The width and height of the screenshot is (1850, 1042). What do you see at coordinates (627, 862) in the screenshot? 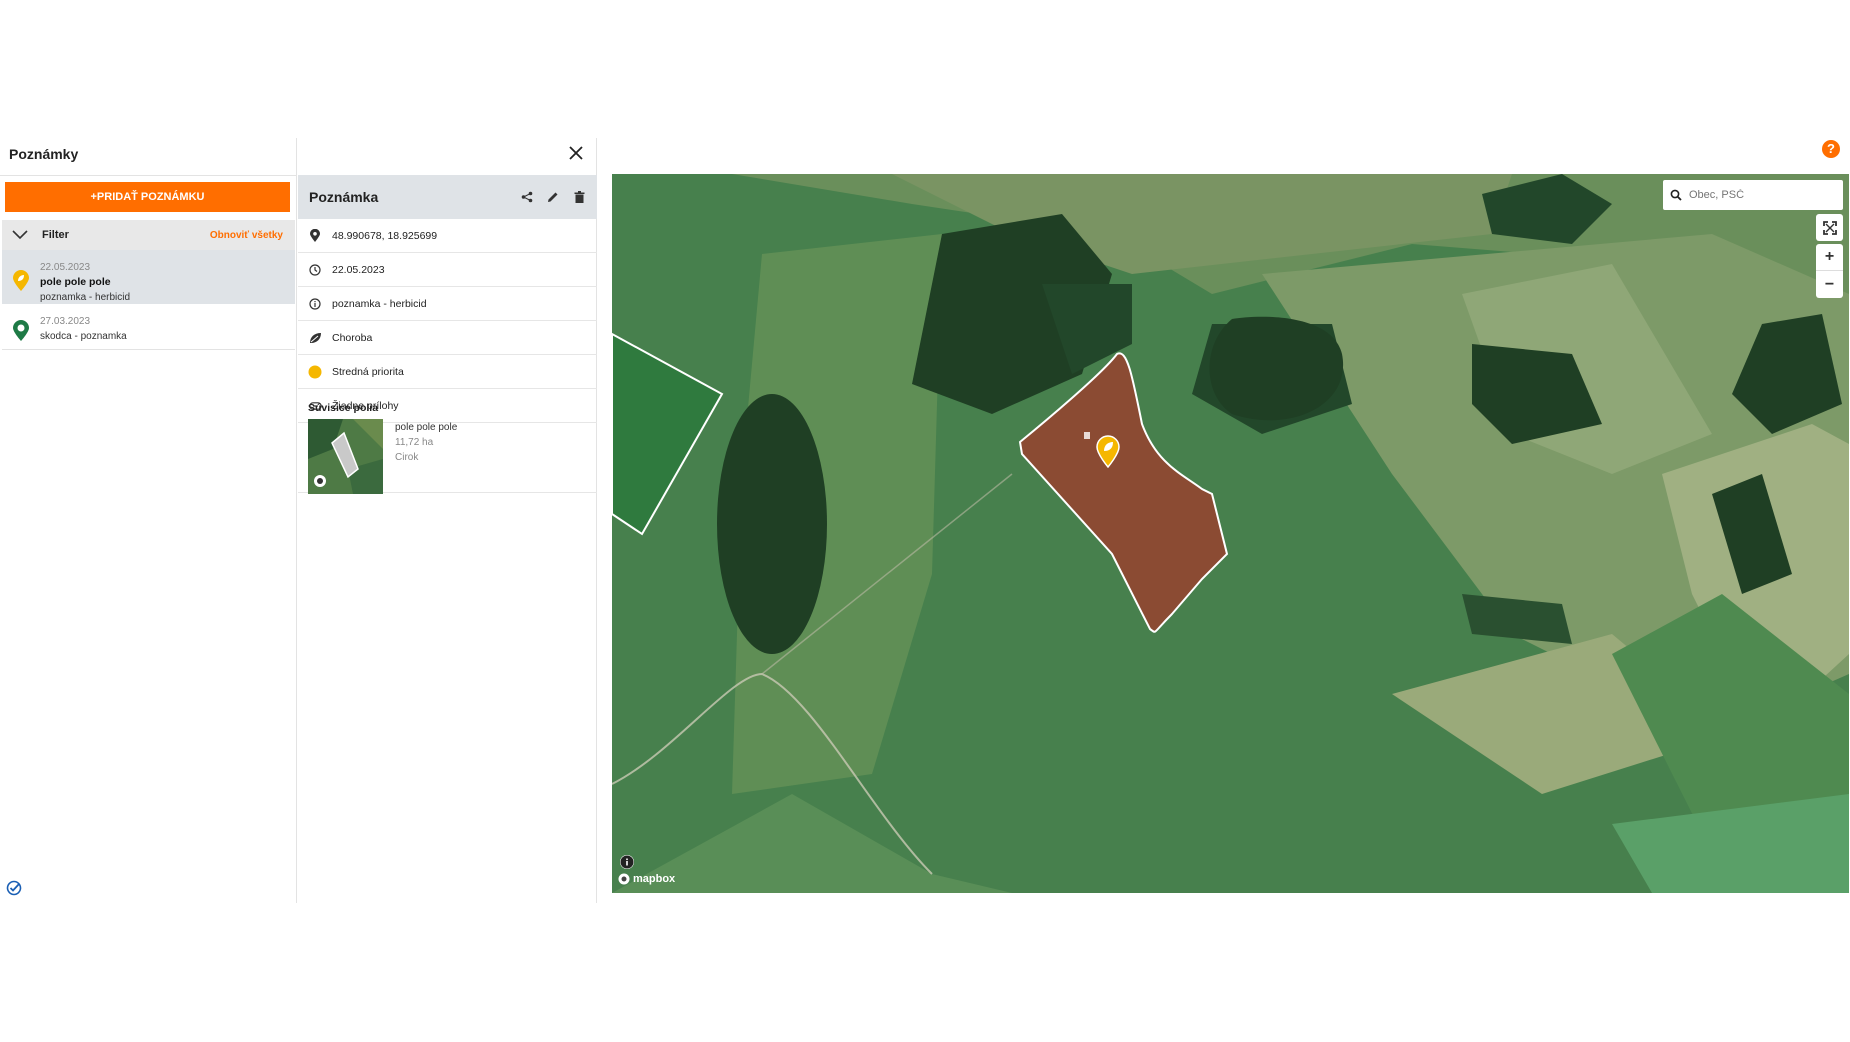
I see `map-info-icon` at bounding box center [627, 862].